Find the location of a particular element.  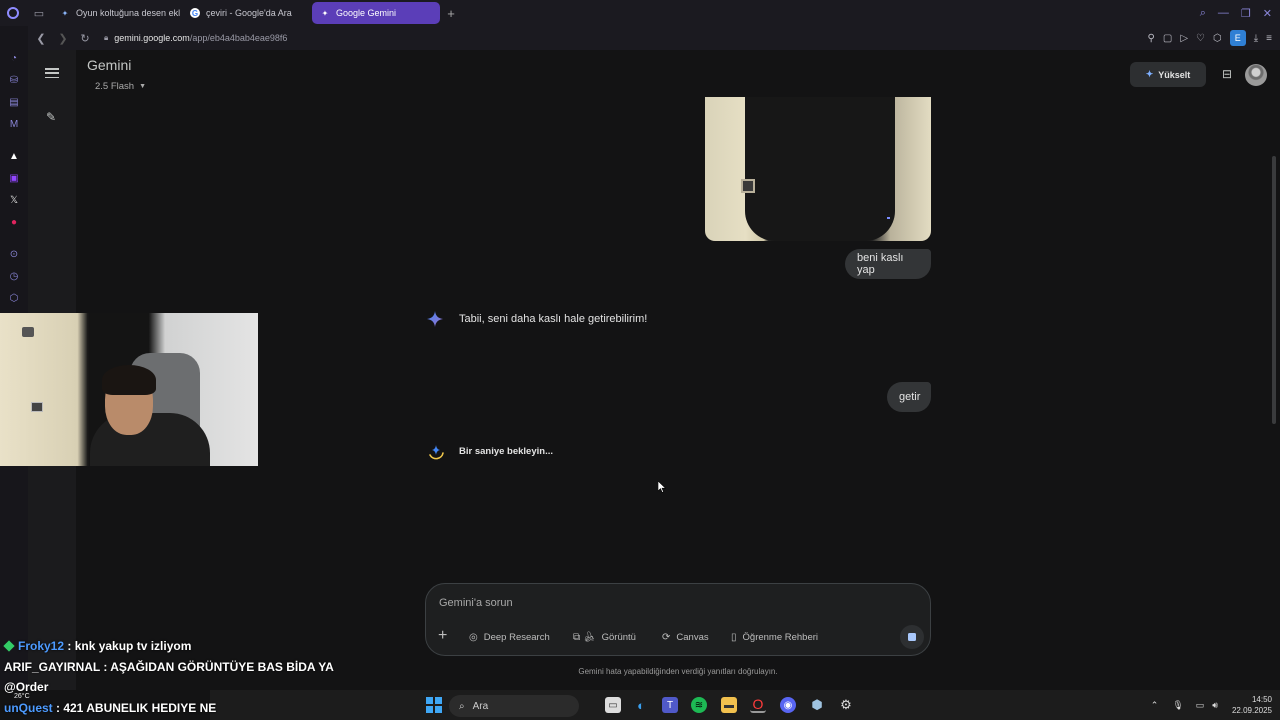

easy-setup-icon: ≡ is located at coordinates (1269, 38).